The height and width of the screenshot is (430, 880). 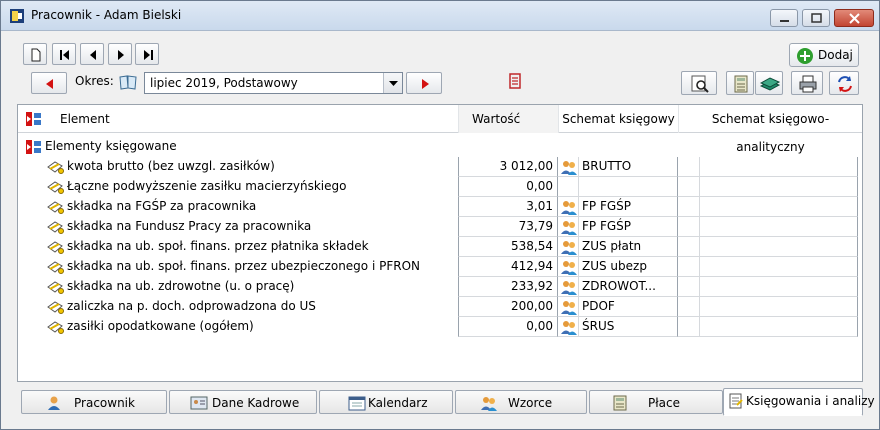 I want to click on period-select: lipiec 2019, Podstawowy, so click(x=273, y=83).